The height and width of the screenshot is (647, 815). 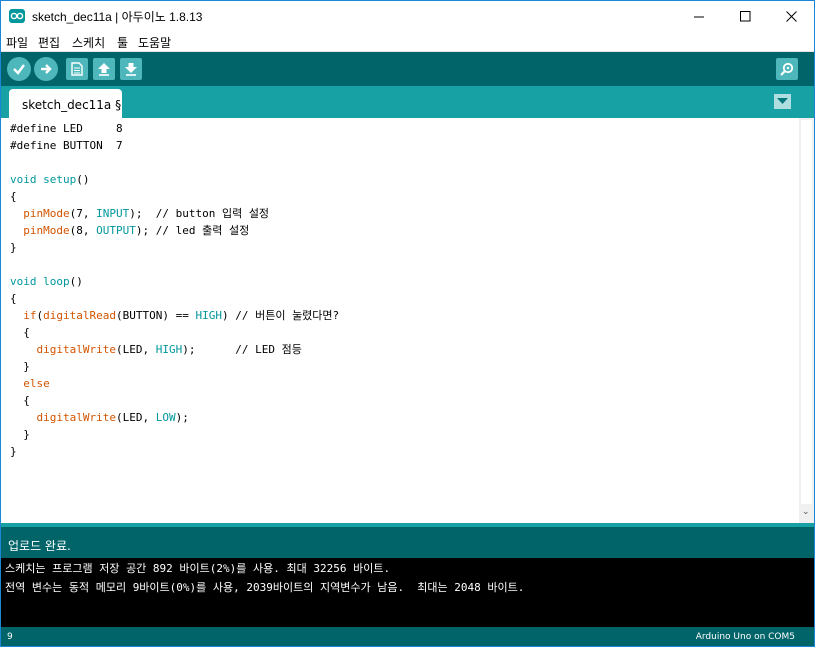 What do you see at coordinates (113, 213) in the screenshot?
I see `code-token: INPUT` at bounding box center [113, 213].